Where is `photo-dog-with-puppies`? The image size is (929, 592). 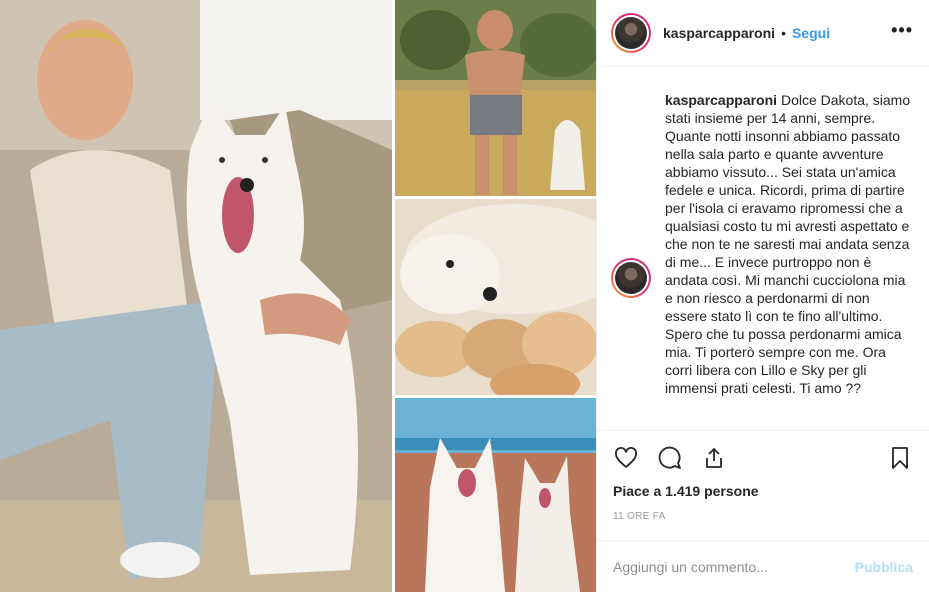 photo-dog-with-puppies is located at coordinates (495, 297).